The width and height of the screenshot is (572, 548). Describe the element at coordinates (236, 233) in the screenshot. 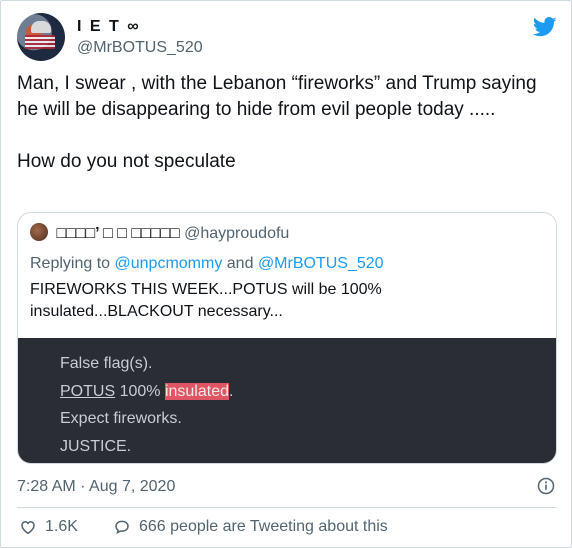

I see `quoted-handle: @hayproudofu` at that location.